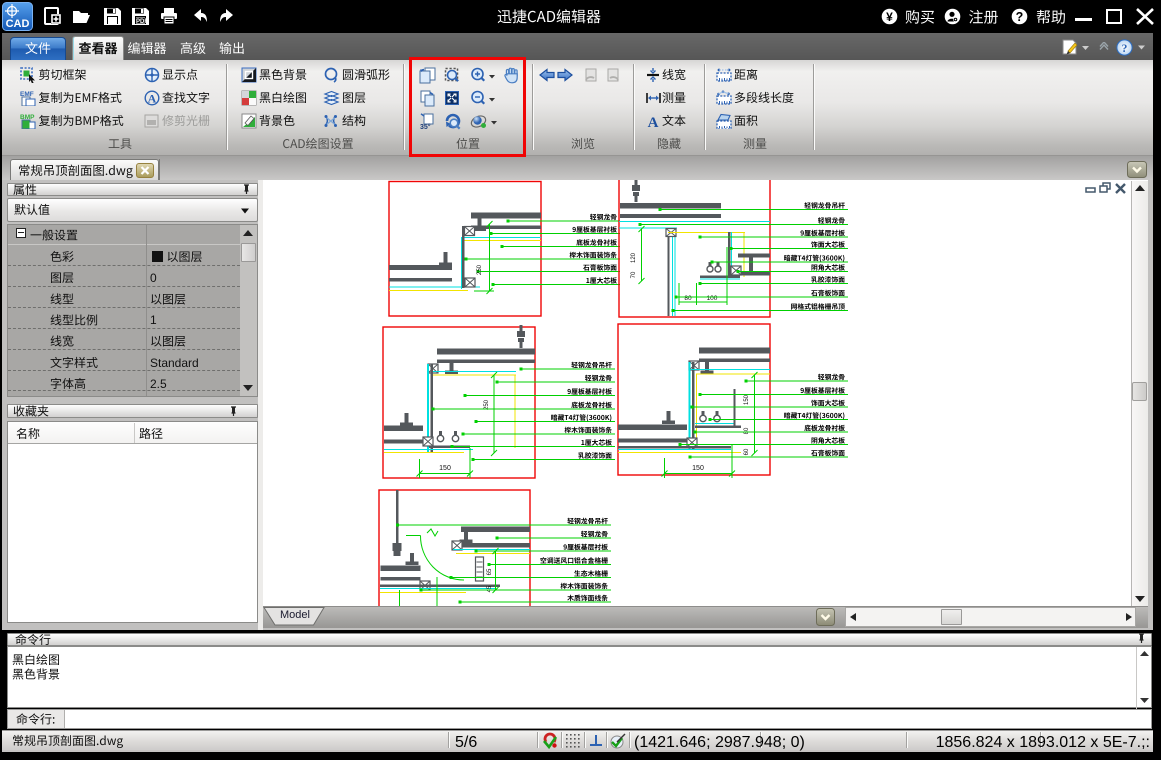 This screenshot has width=1161, height=760. I want to click on svg-text: 45, so click(490, 588).